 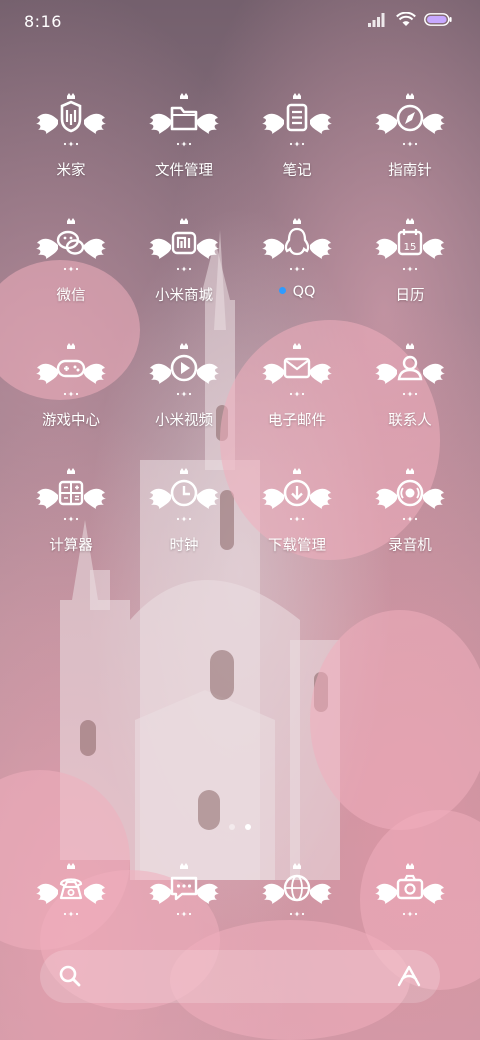 What do you see at coordinates (184, 120) in the screenshot?
I see `folder-icon` at bounding box center [184, 120].